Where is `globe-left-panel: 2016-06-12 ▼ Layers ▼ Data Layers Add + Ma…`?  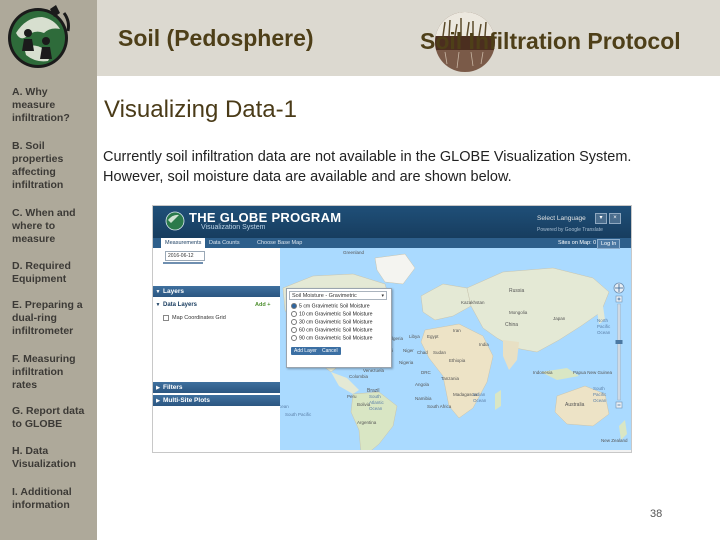
globe-left-panel: 2016-06-12 ▼ Layers ▼ Data Layers Add + Ma… is located at coordinates (216, 350).